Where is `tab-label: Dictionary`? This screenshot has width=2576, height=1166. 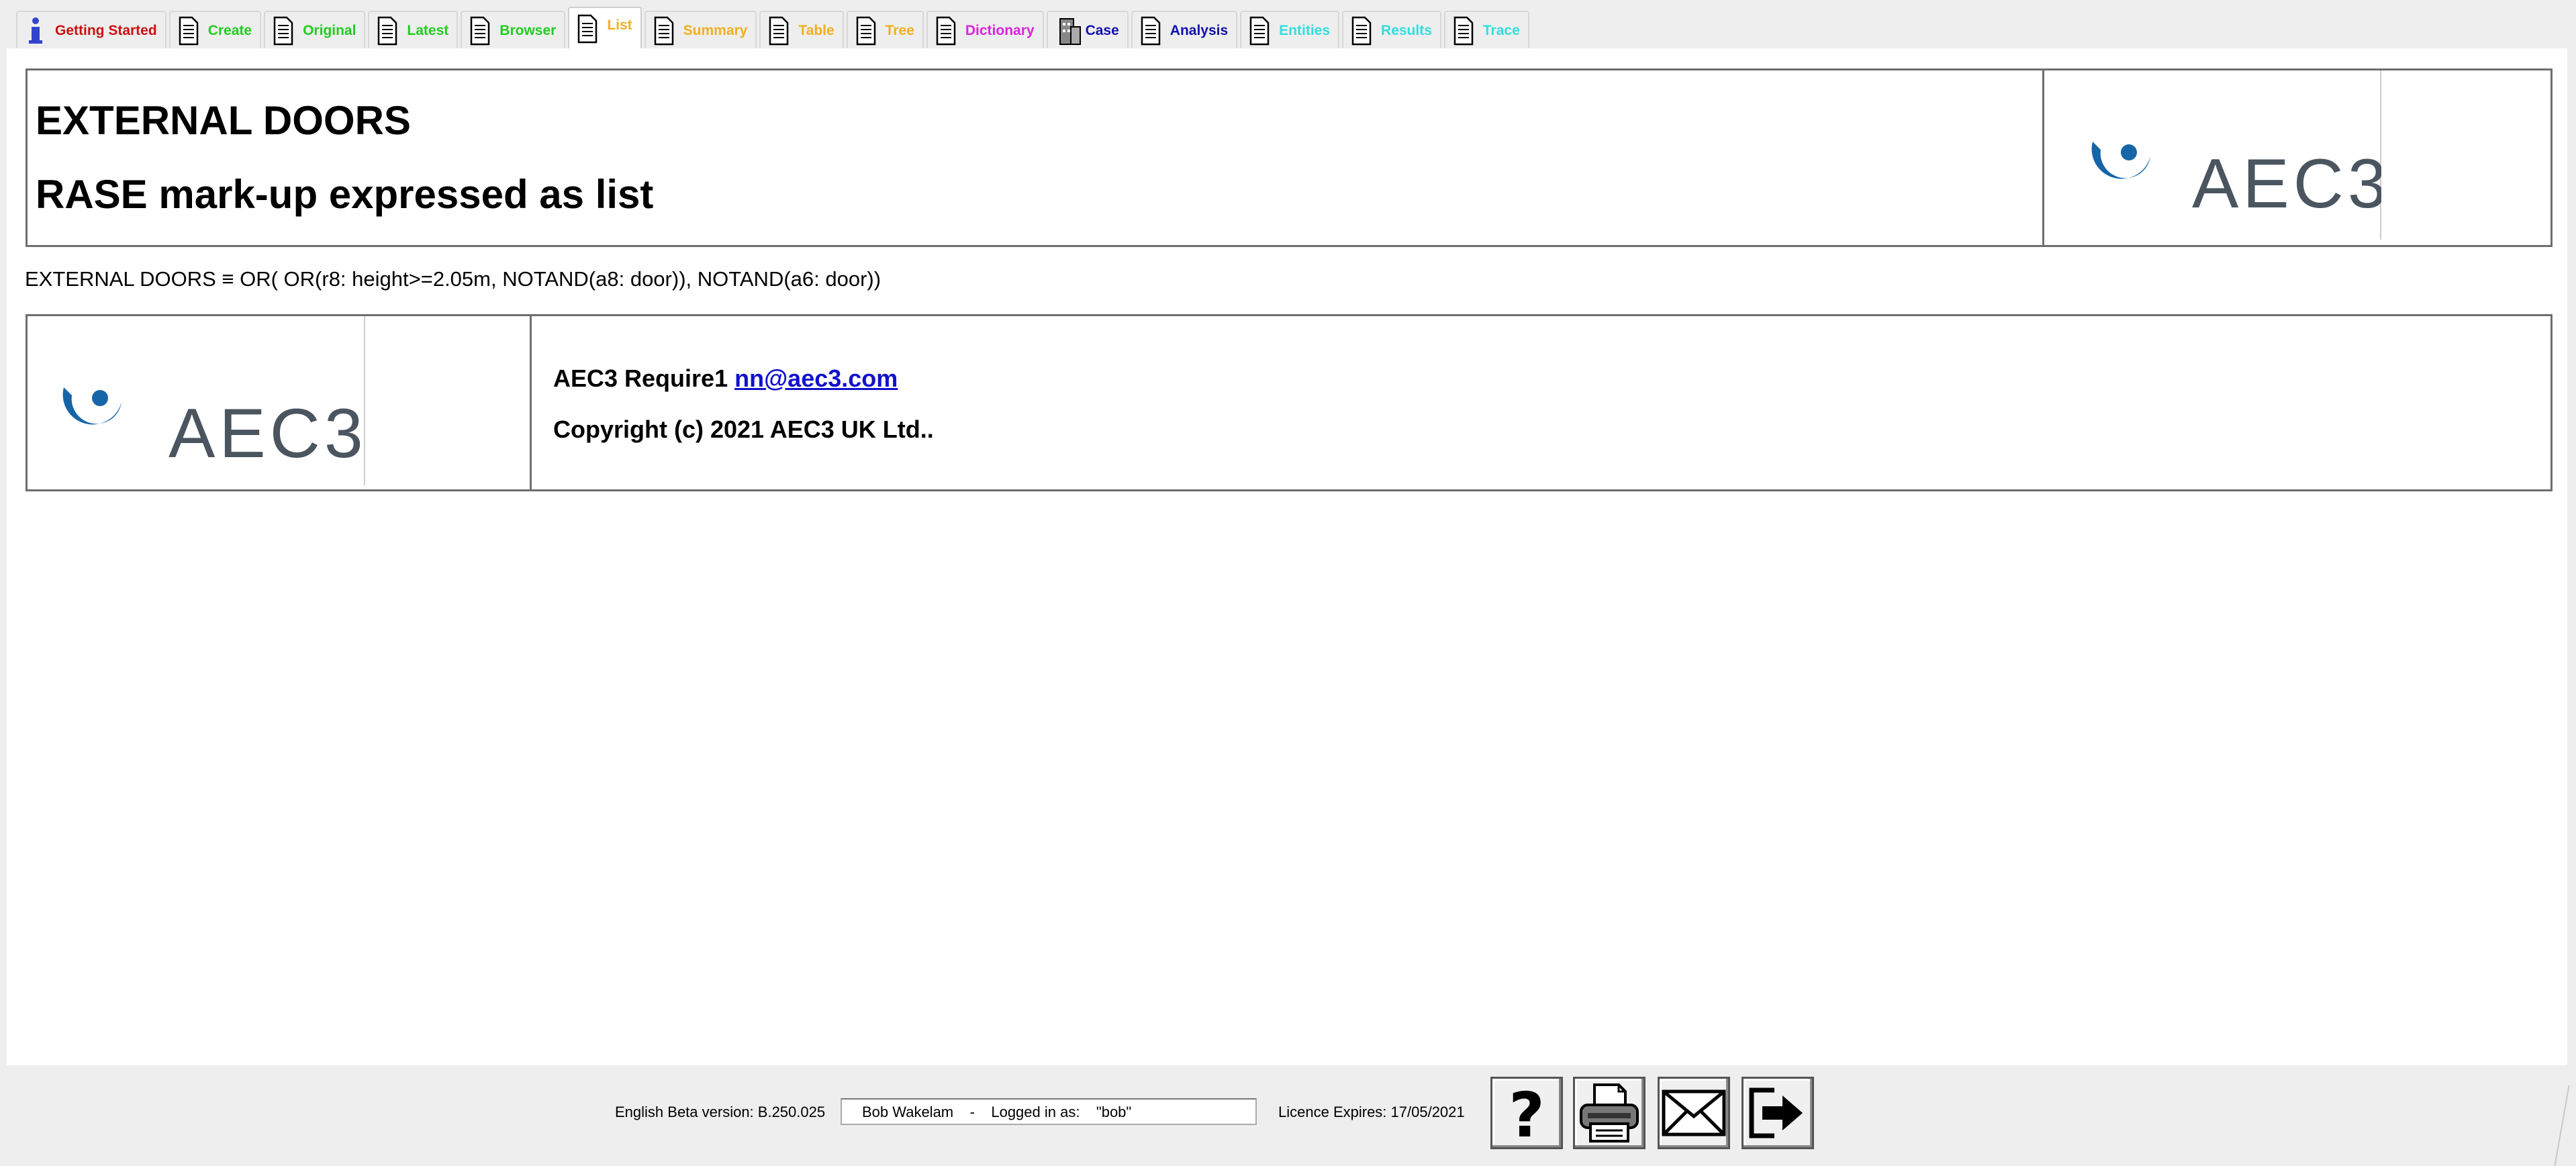
tab-label: Dictionary is located at coordinates (1000, 30).